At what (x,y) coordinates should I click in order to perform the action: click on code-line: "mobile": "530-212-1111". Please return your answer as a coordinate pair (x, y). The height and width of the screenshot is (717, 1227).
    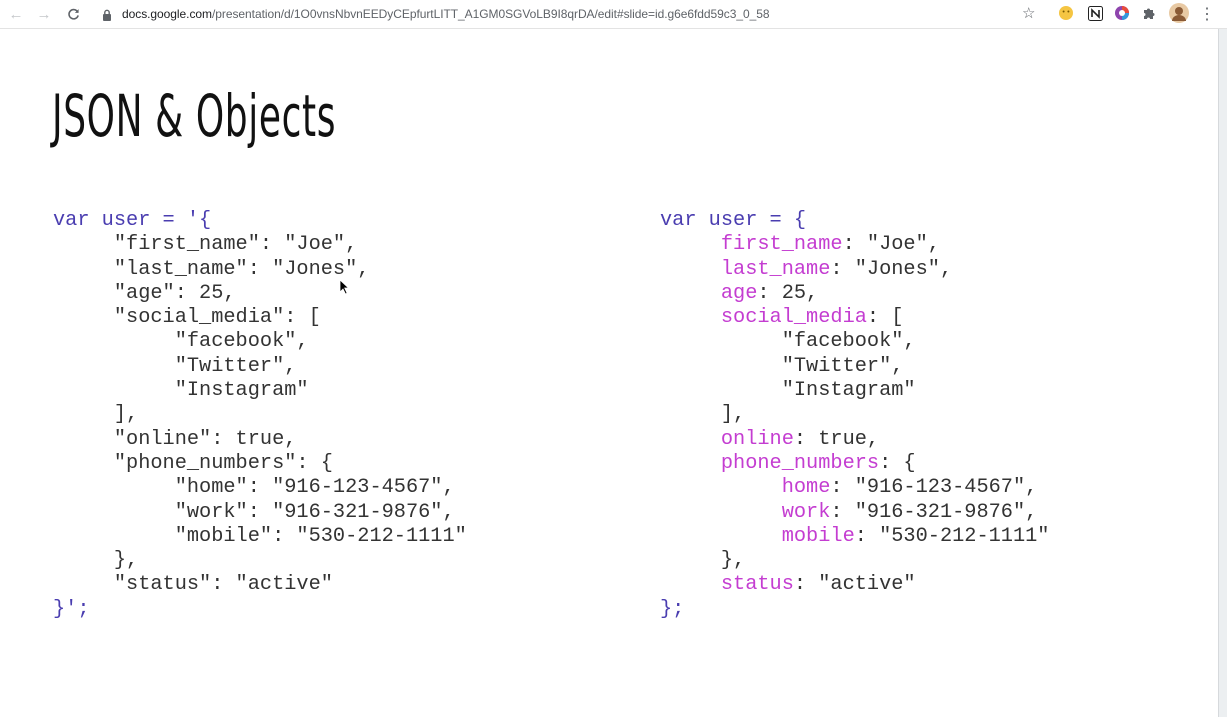
    Looking at the image, I should click on (260, 536).